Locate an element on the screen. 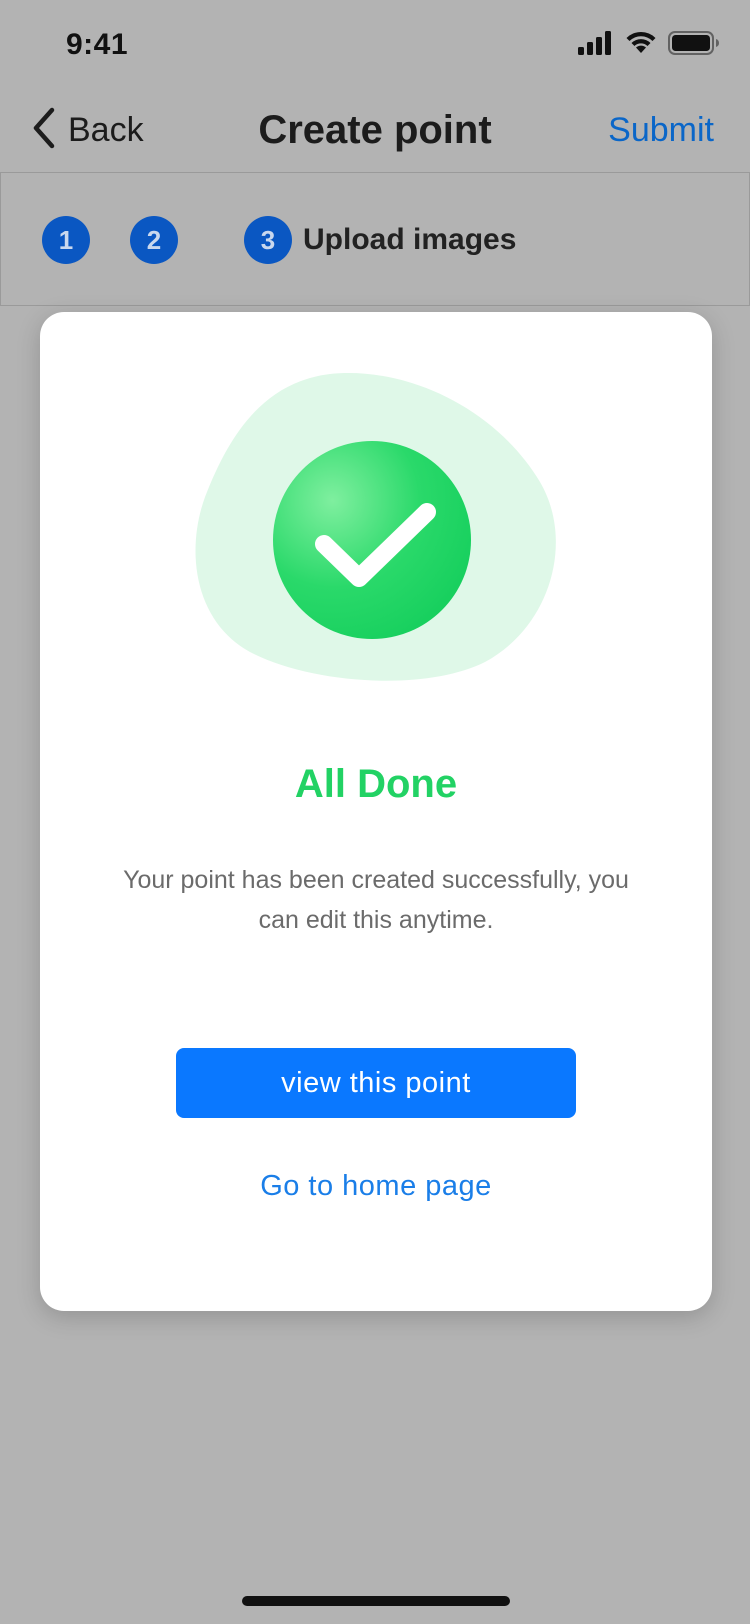  status-icons is located at coordinates (649, 43).